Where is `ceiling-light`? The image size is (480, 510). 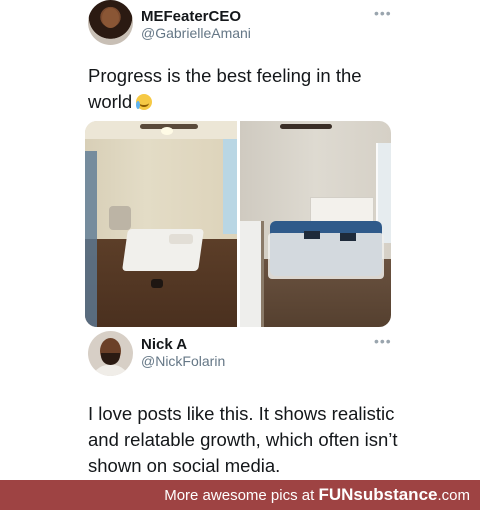
ceiling-light is located at coordinates (167, 131).